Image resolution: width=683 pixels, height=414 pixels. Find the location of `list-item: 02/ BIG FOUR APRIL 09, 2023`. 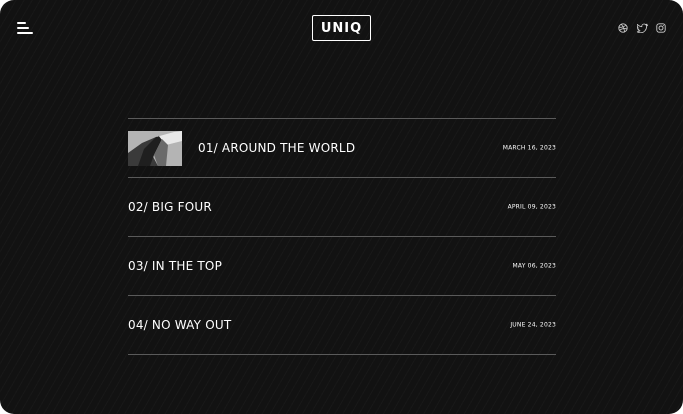

list-item: 02/ BIG FOUR APRIL 09, 2023 is located at coordinates (342, 207).